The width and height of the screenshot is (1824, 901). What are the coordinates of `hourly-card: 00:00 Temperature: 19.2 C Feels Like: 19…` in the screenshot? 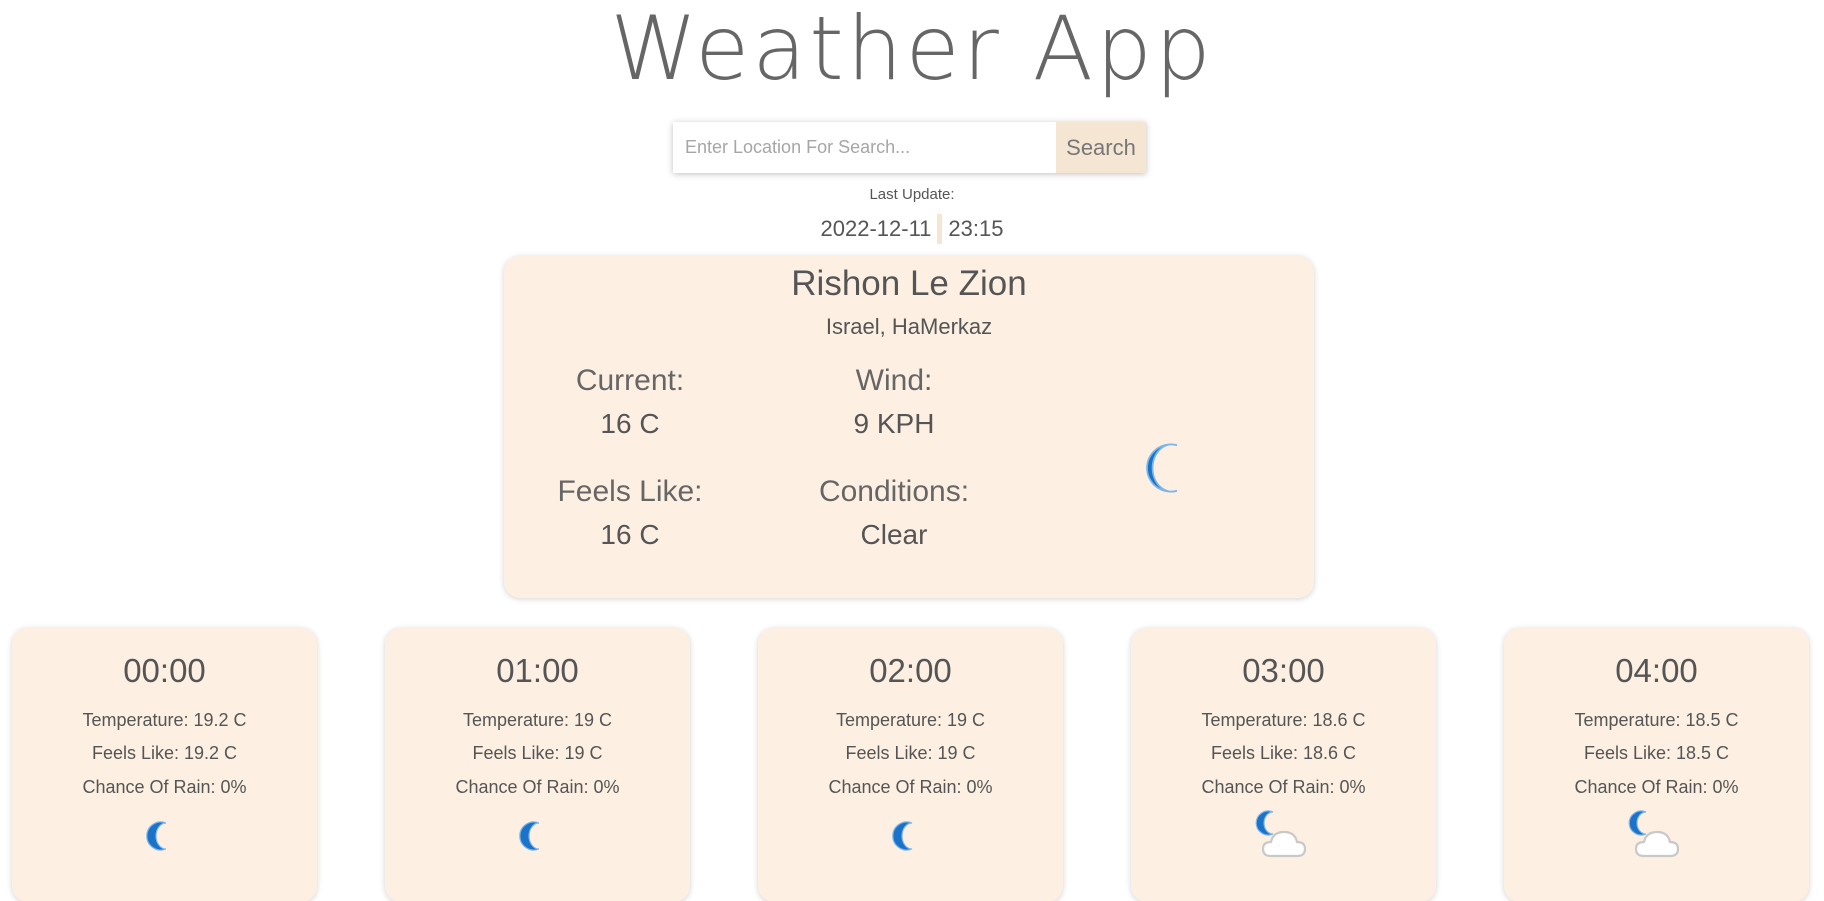 It's located at (164, 764).